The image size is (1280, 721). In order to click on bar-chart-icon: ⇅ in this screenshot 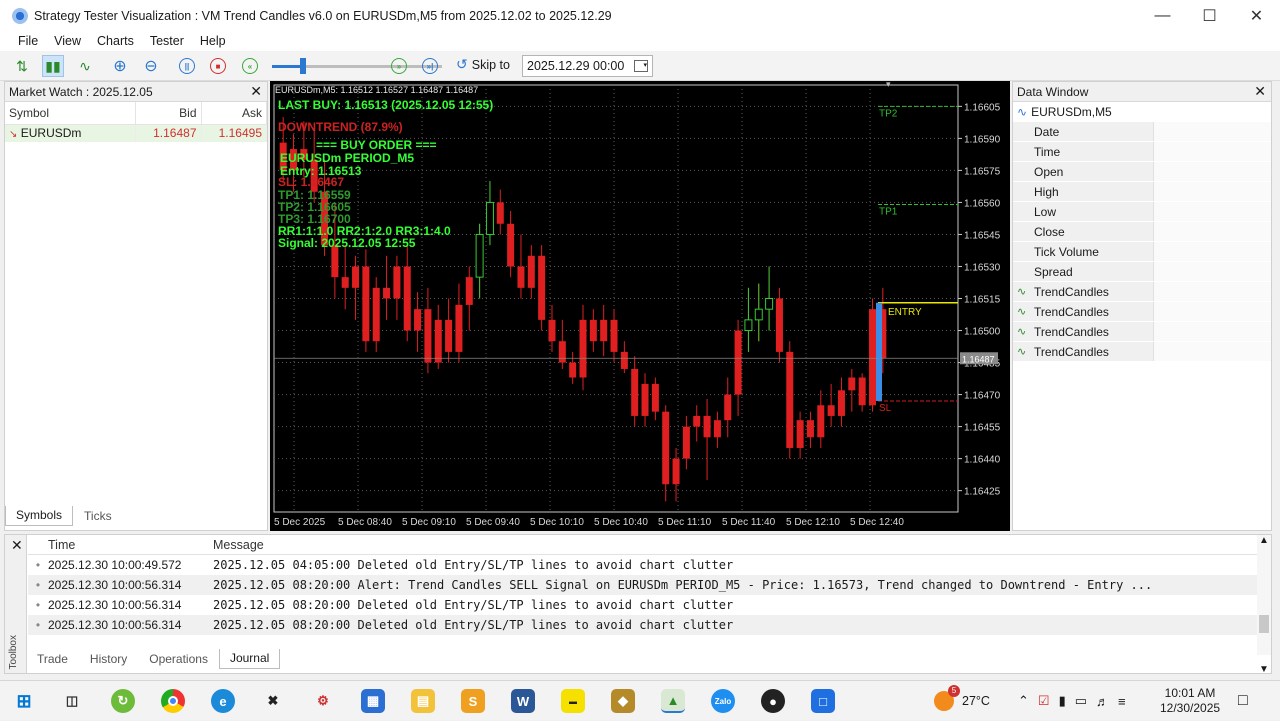, I will do `click(22, 66)`.